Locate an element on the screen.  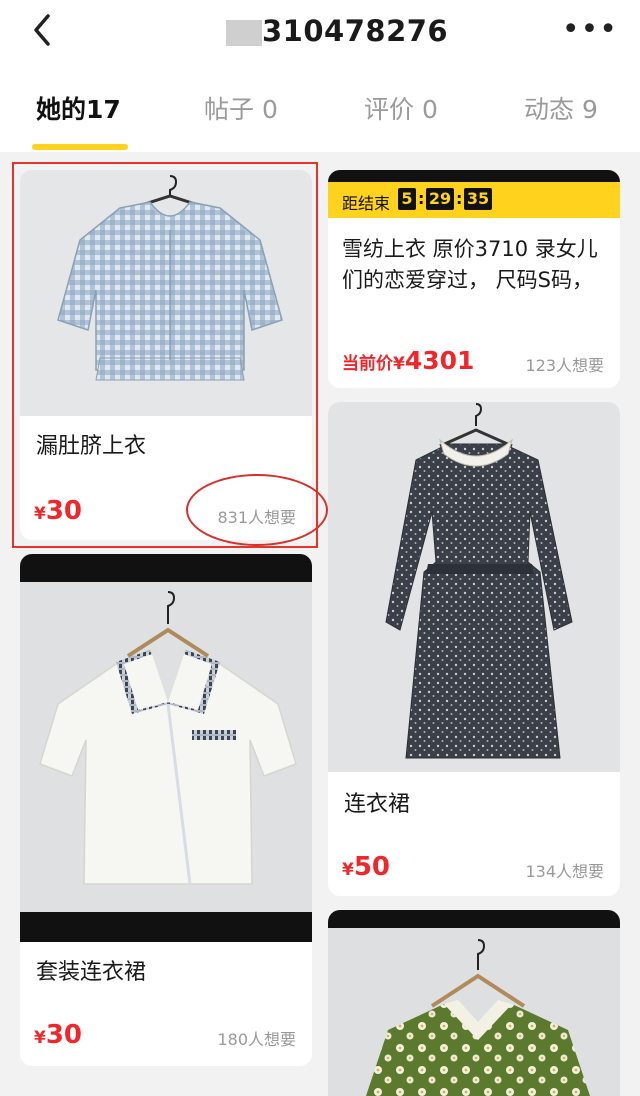
countdown-minutes: 29 is located at coordinates (440, 199).